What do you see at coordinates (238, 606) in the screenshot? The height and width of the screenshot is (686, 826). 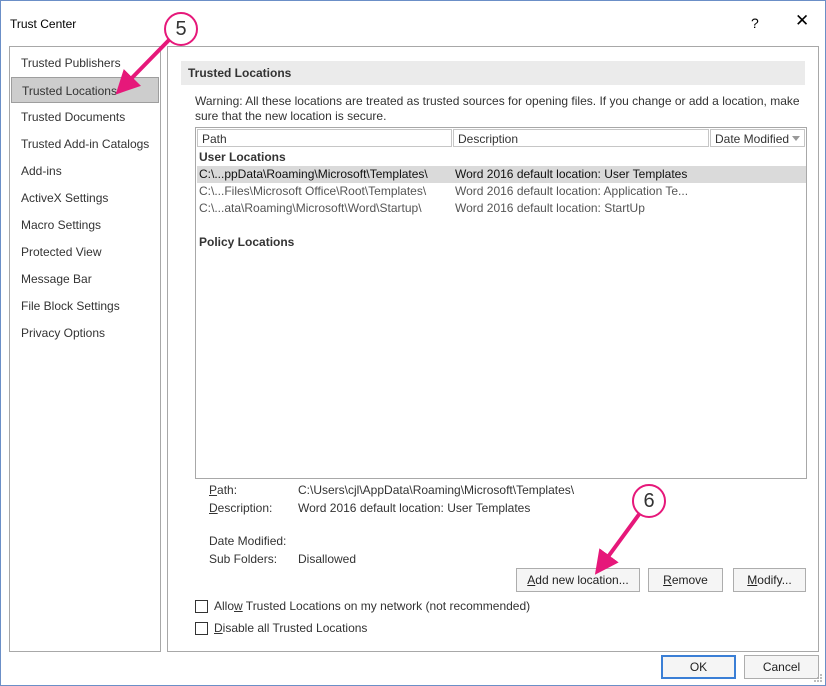 I see `allow-network-accel: w` at bounding box center [238, 606].